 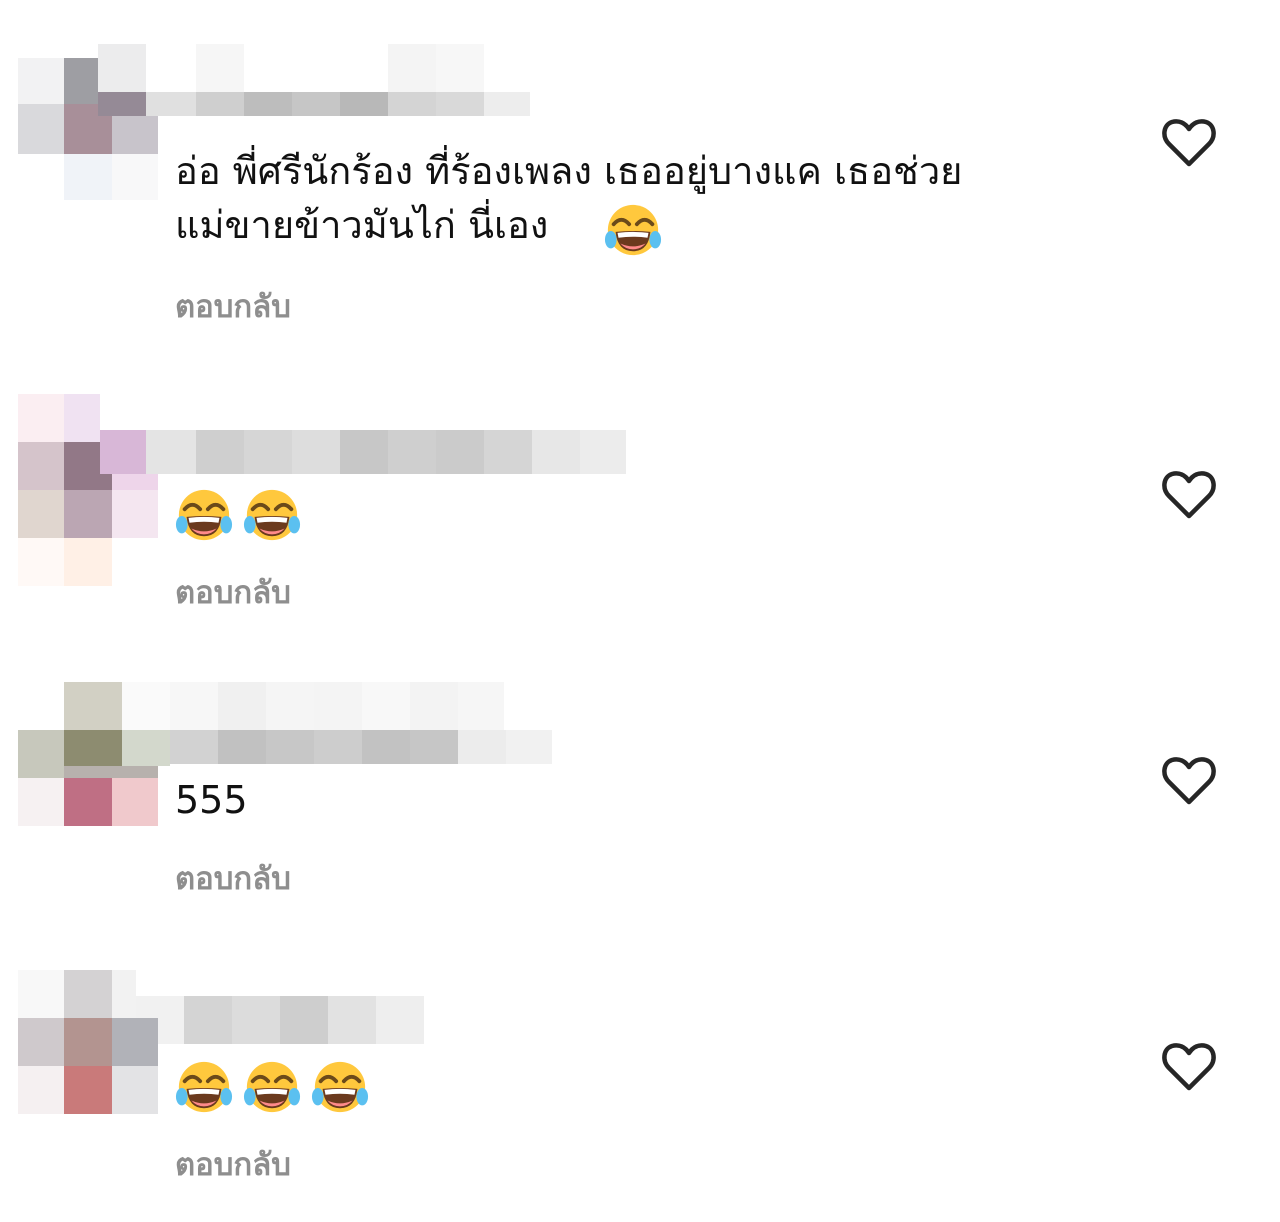 What do you see at coordinates (211, 800) in the screenshot?
I see `comment-text: 555` at bounding box center [211, 800].